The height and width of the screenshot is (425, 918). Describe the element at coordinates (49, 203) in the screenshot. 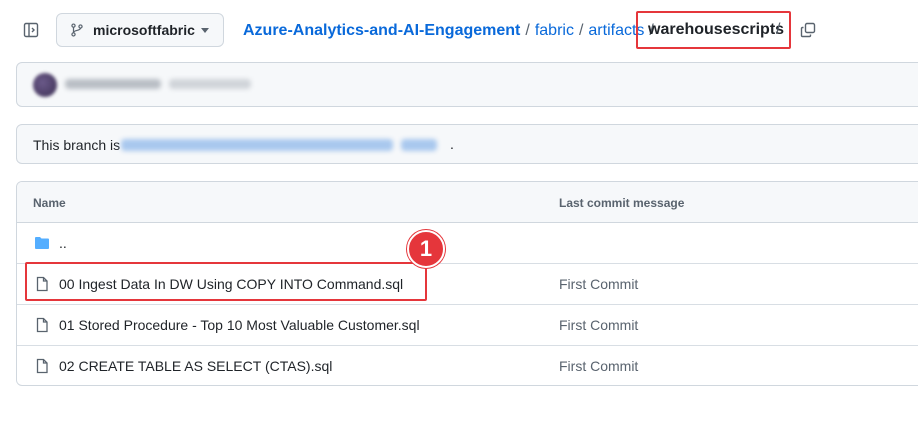

I see `column-header-name: Name` at that location.